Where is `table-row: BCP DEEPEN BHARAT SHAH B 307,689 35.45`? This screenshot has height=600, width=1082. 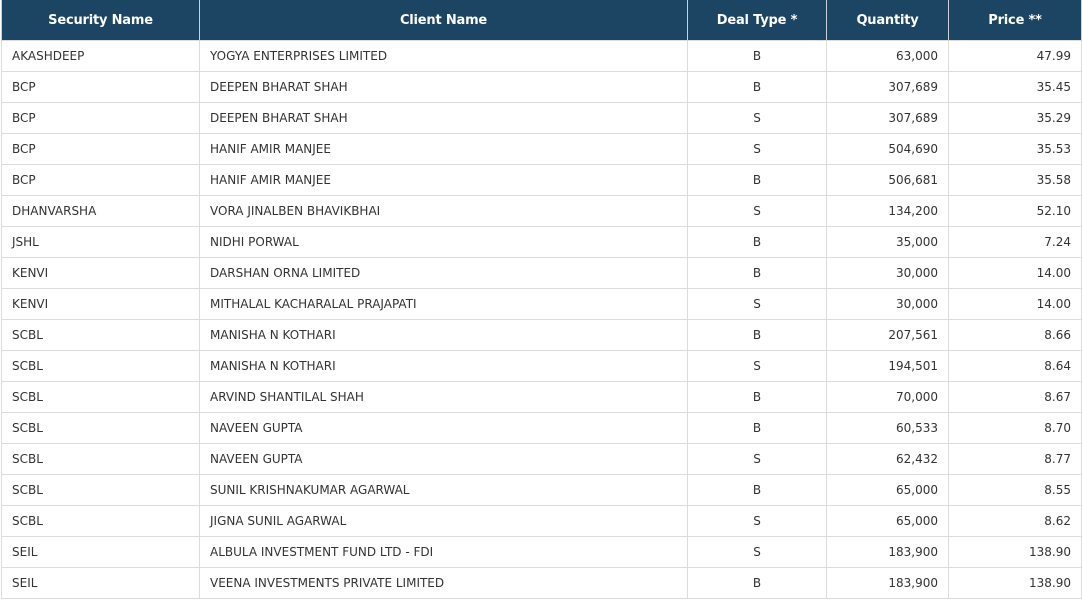 table-row: BCP DEEPEN BHARAT SHAH B 307,689 35.45 is located at coordinates (541, 87).